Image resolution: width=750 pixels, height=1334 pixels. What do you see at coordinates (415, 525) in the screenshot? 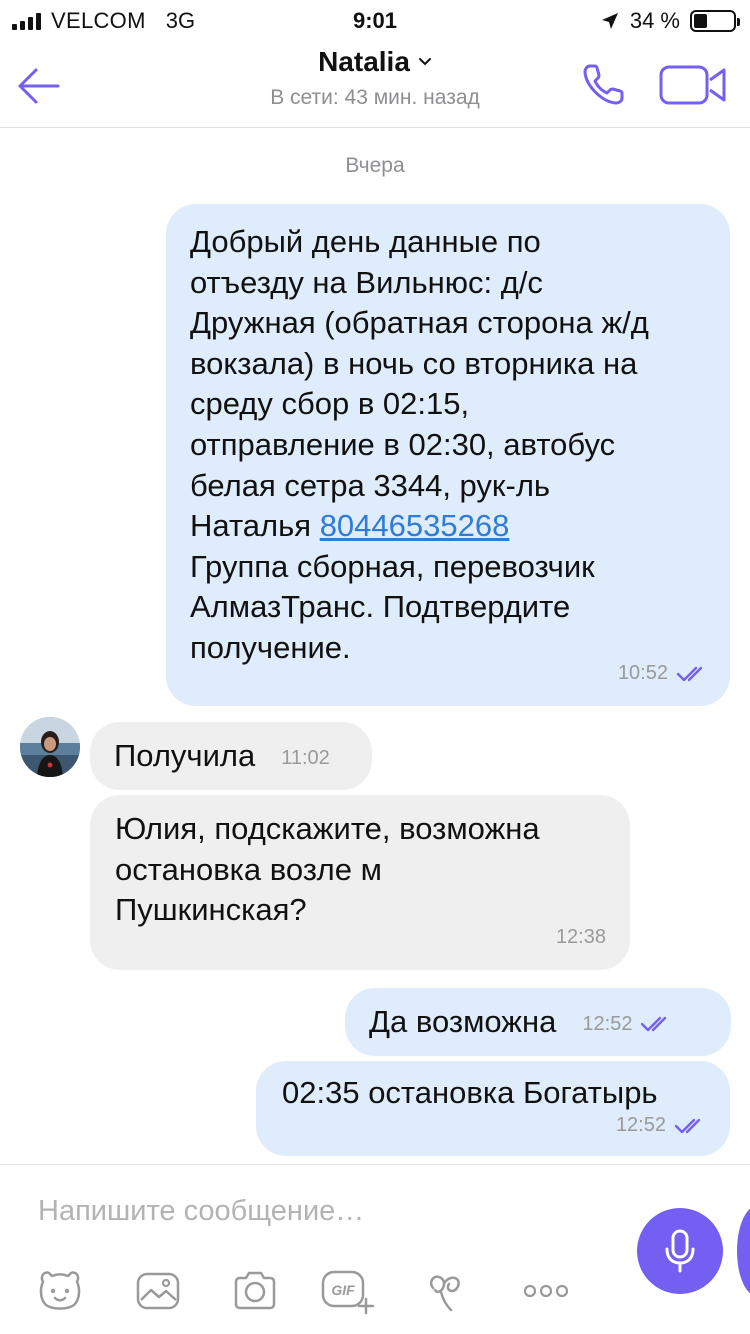
I see `phone-link: 80446535268` at bounding box center [415, 525].